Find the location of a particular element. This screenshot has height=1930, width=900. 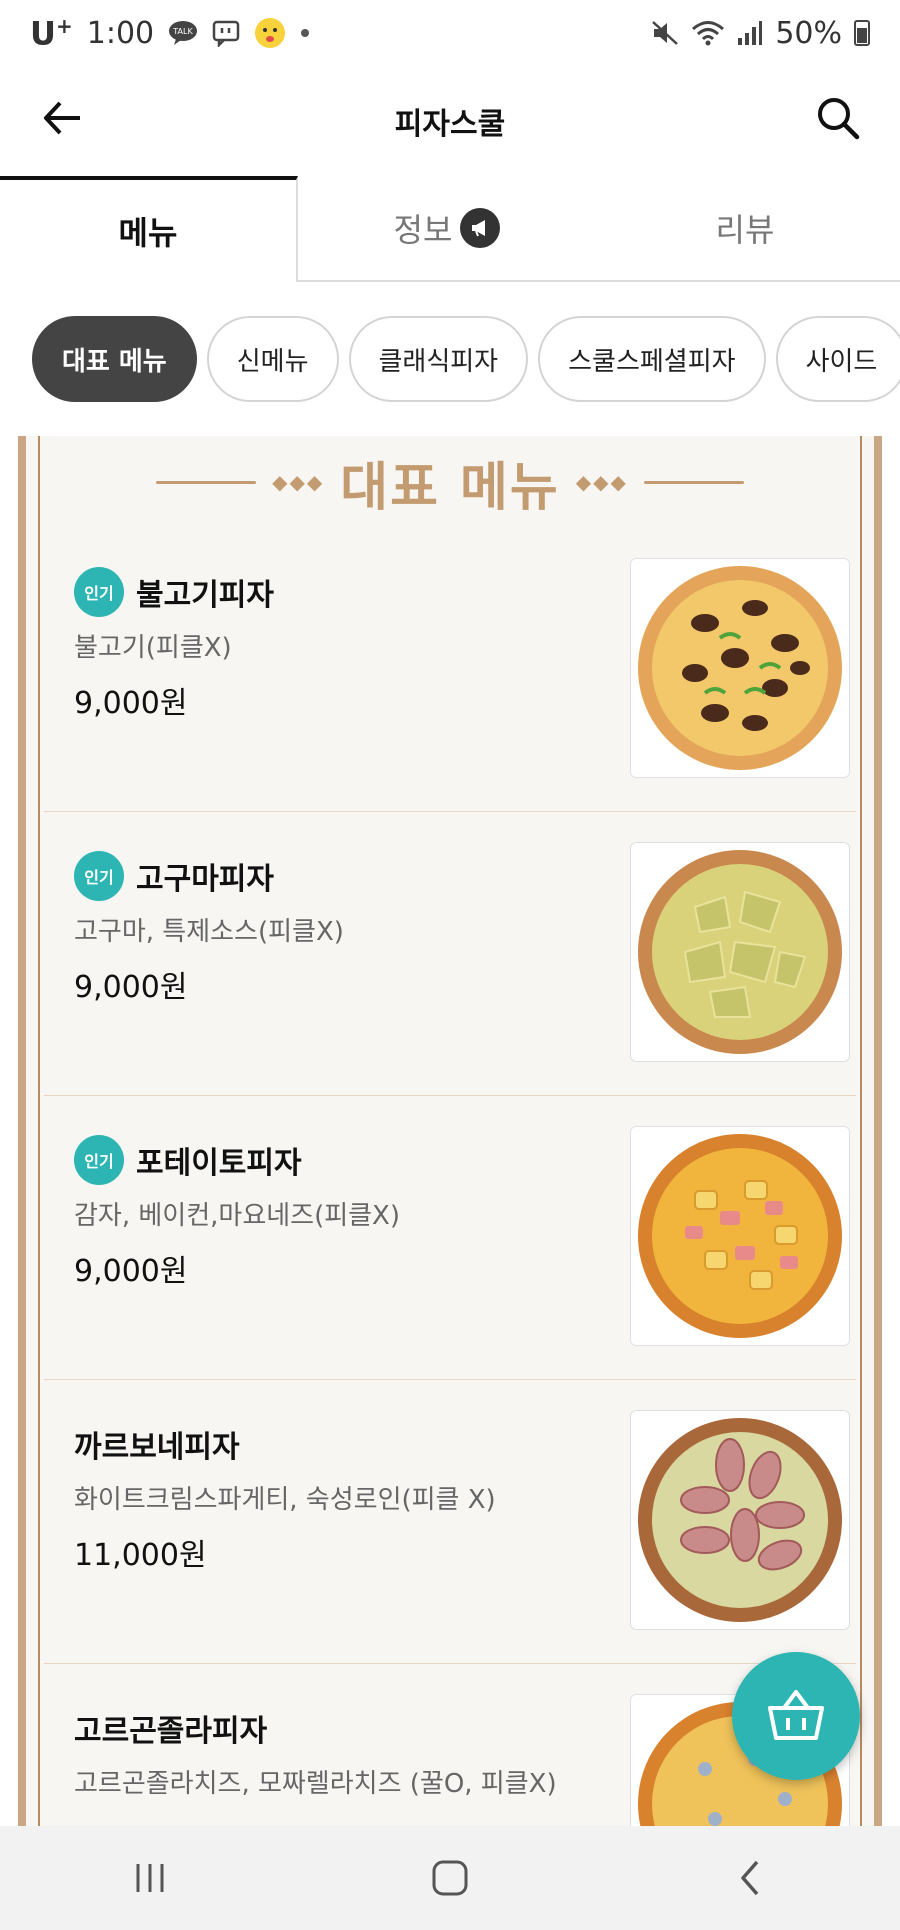

mute-icon is located at coordinates (665, 33).